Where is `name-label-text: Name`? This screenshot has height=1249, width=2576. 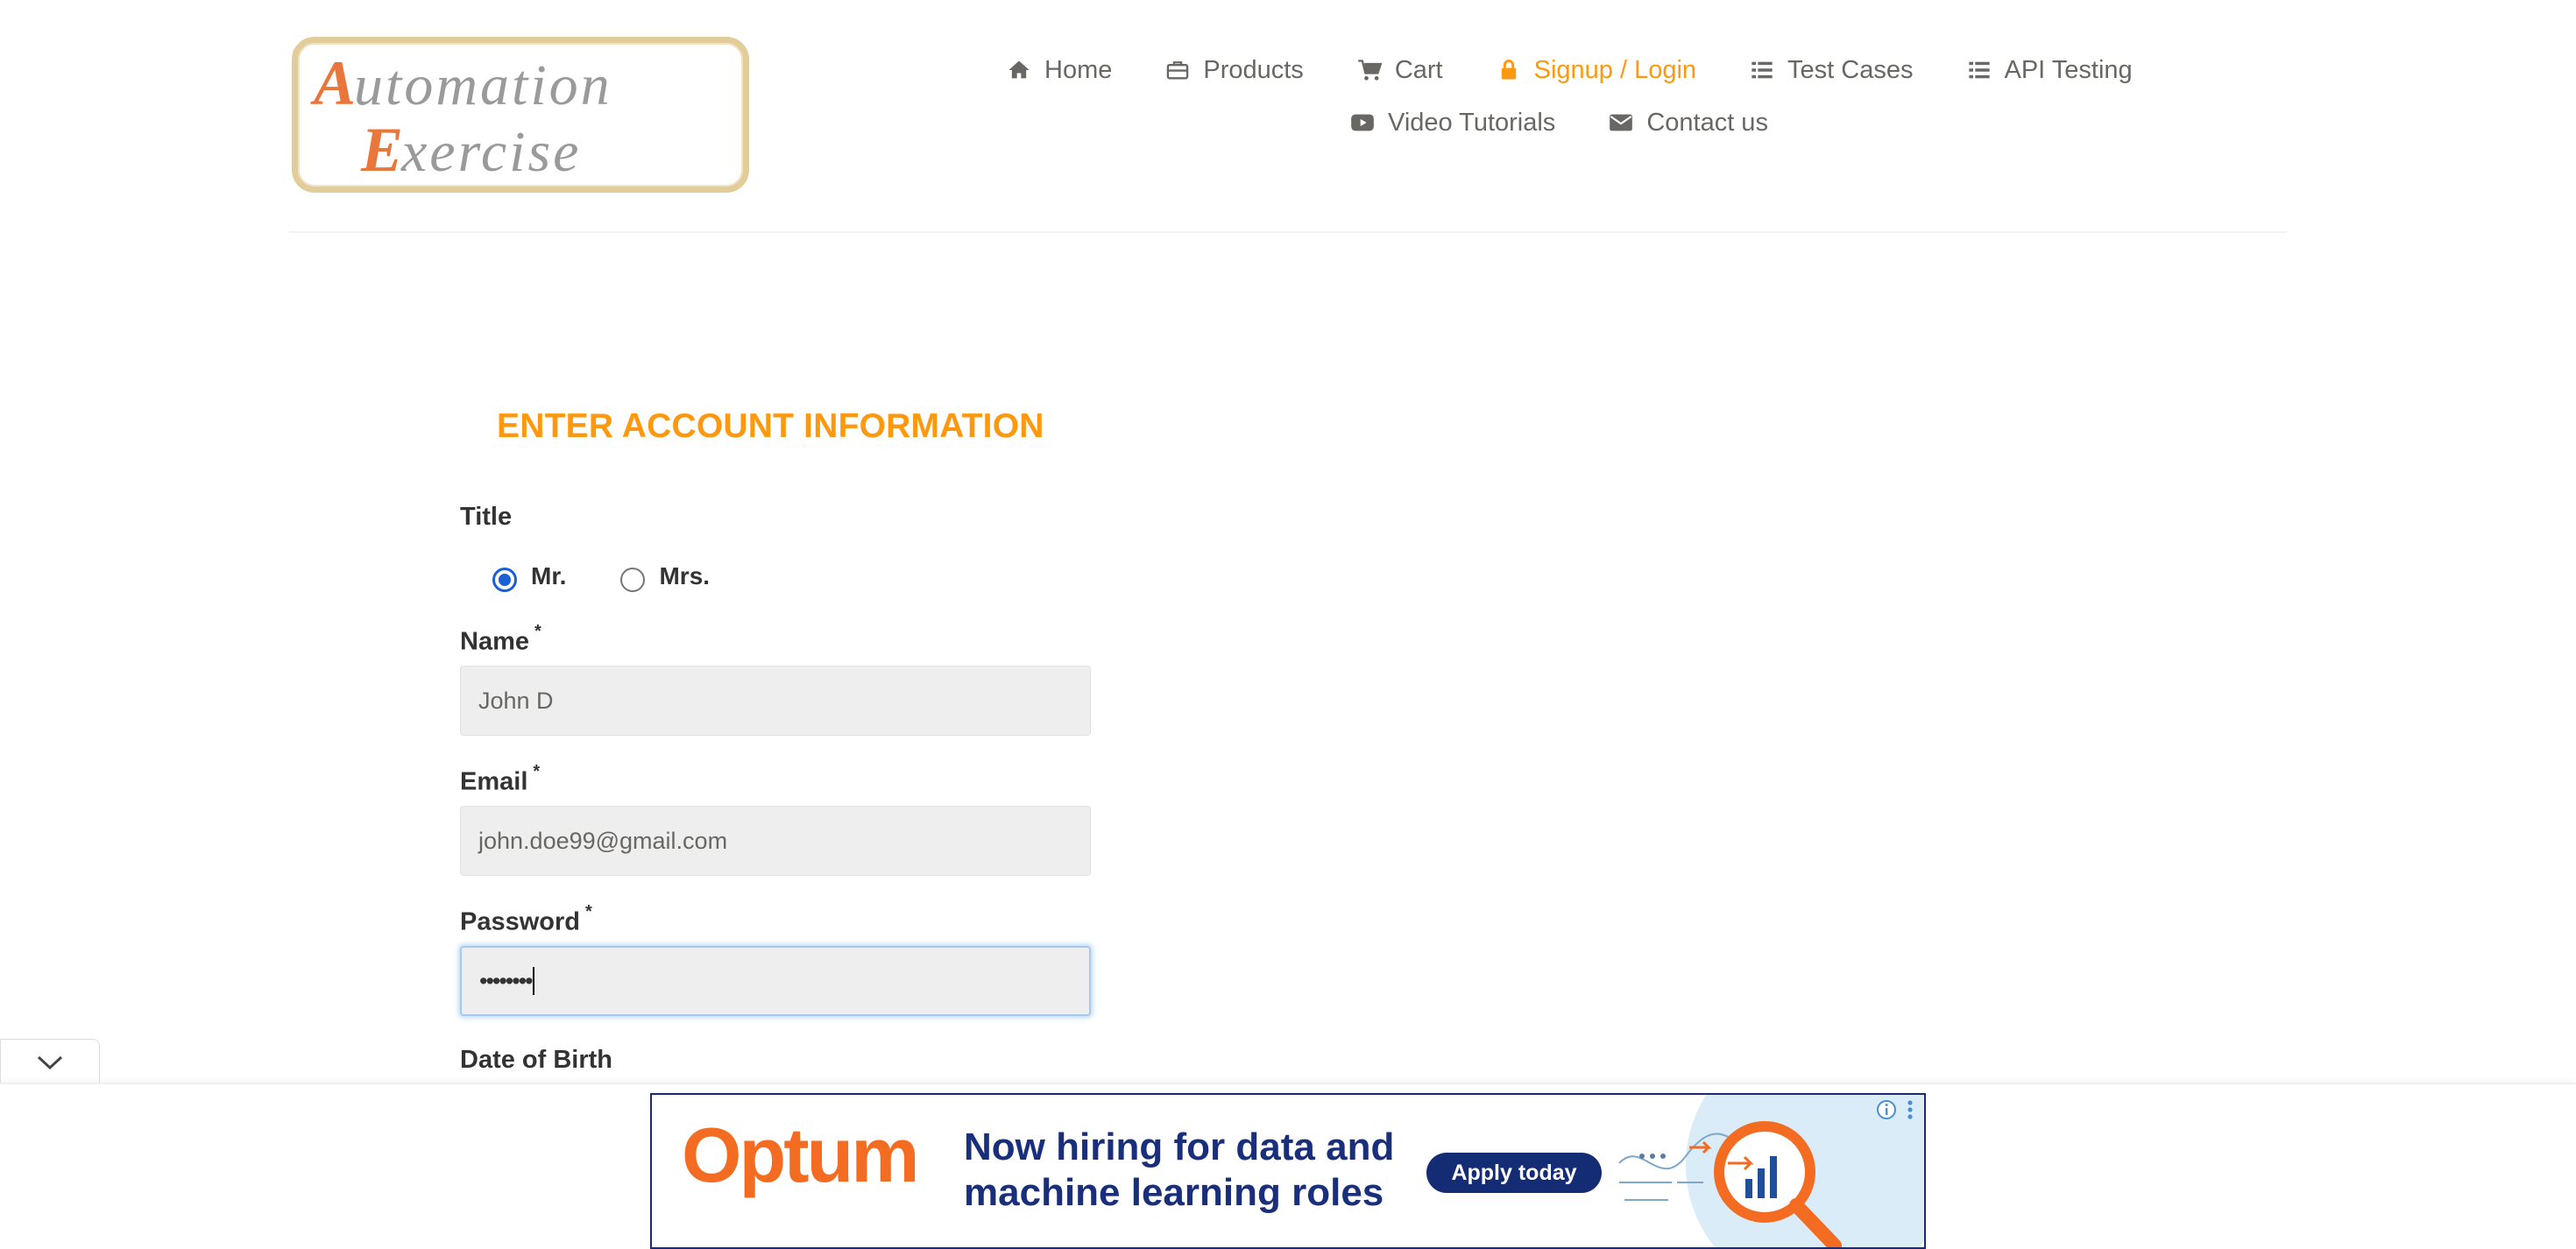
name-label-text: Name is located at coordinates (494, 641).